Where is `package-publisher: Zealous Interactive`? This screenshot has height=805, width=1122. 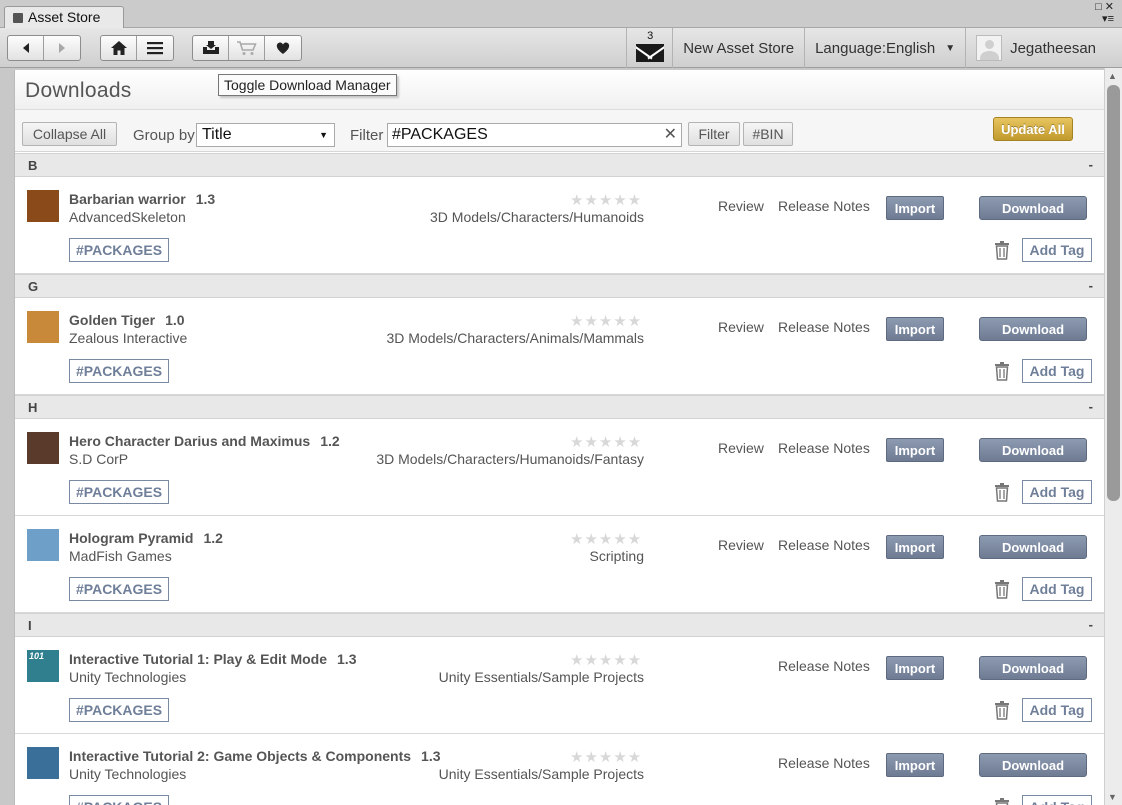
package-publisher: Zealous Interactive is located at coordinates (128, 338).